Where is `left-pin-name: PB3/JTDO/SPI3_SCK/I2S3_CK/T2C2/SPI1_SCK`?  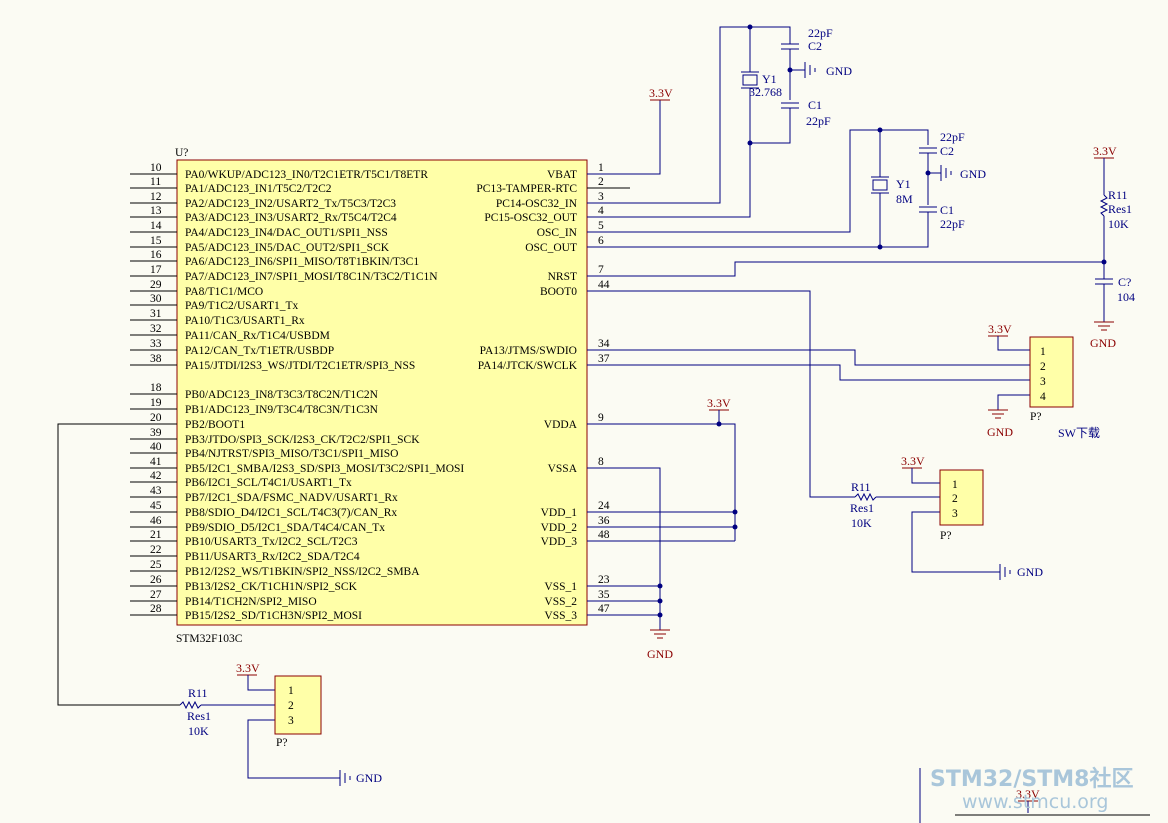 left-pin-name: PB3/JTDO/SPI3_SCK/I2S3_CK/T2C2/SPI1_SCK is located at coordinates (302, 440).